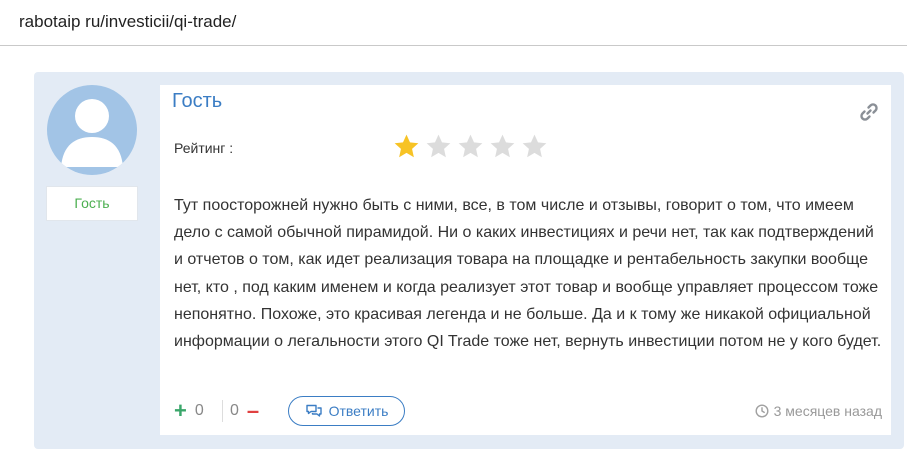  Describe the element at coordinates (453, 23) in the screenshot. I see `url-bar: rabotaip ru/investicii/qi-trade/` at that location.